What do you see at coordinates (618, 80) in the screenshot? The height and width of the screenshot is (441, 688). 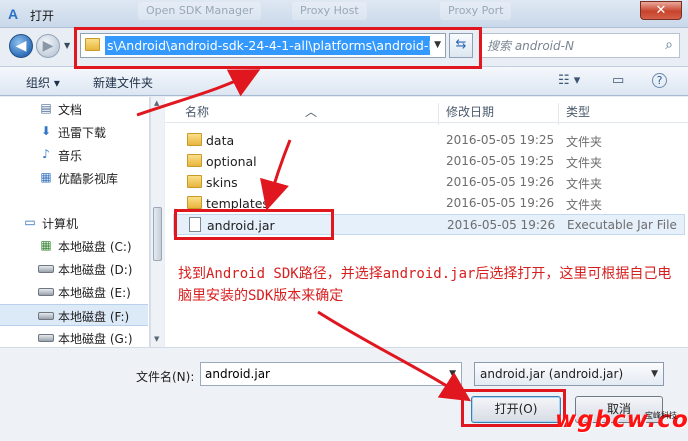 I see `preview-pane-icon: ▭` at bounding box center [618, 80].